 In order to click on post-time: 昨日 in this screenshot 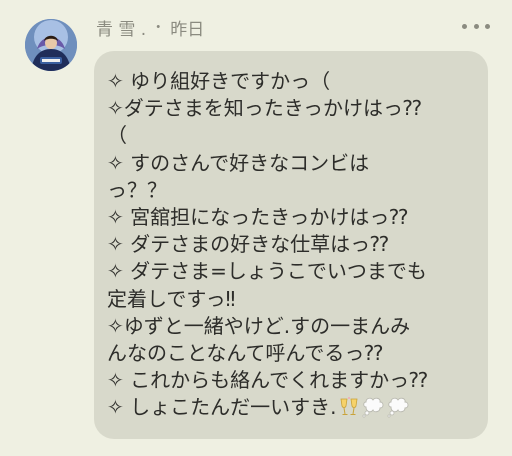, I will do `click(187, 29)`.